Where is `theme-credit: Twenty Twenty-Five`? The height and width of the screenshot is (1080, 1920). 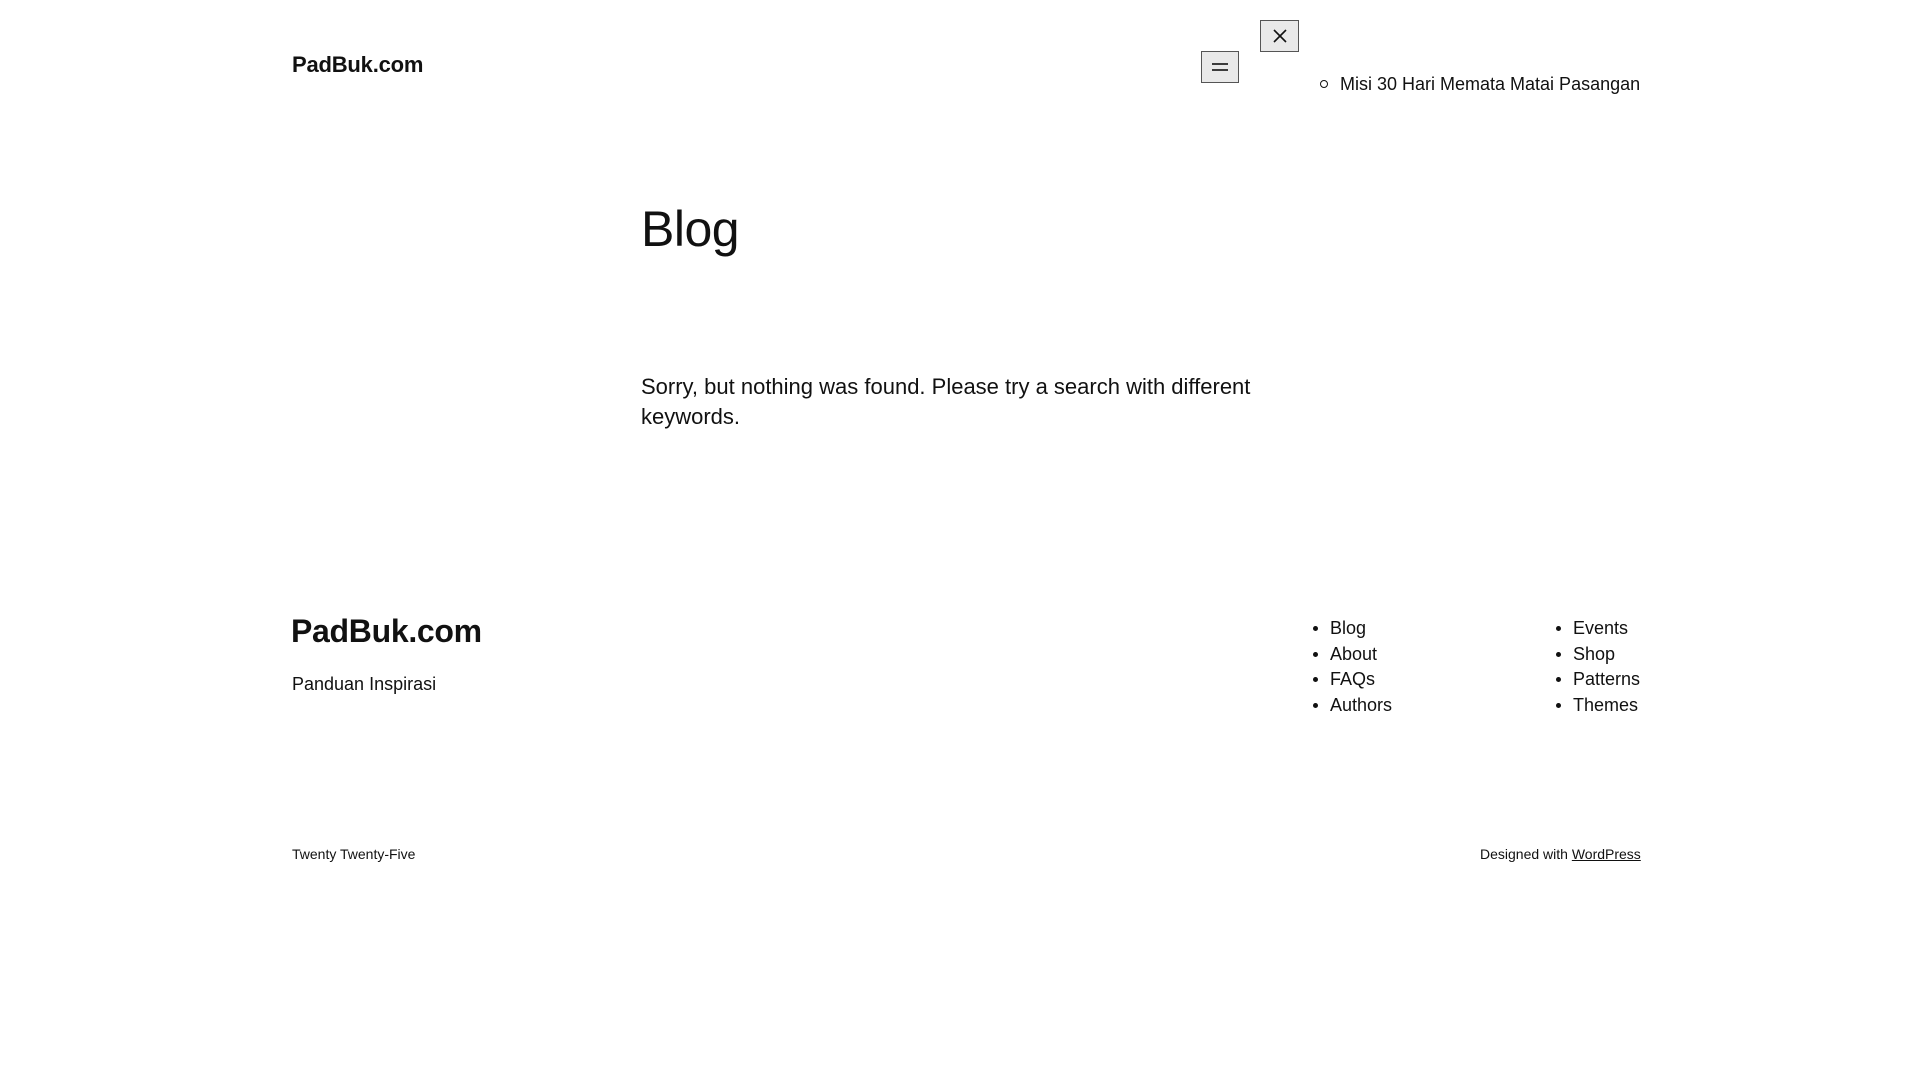 theme-credit: Twenty Twenty-Five is located at coordinates (354, 854).